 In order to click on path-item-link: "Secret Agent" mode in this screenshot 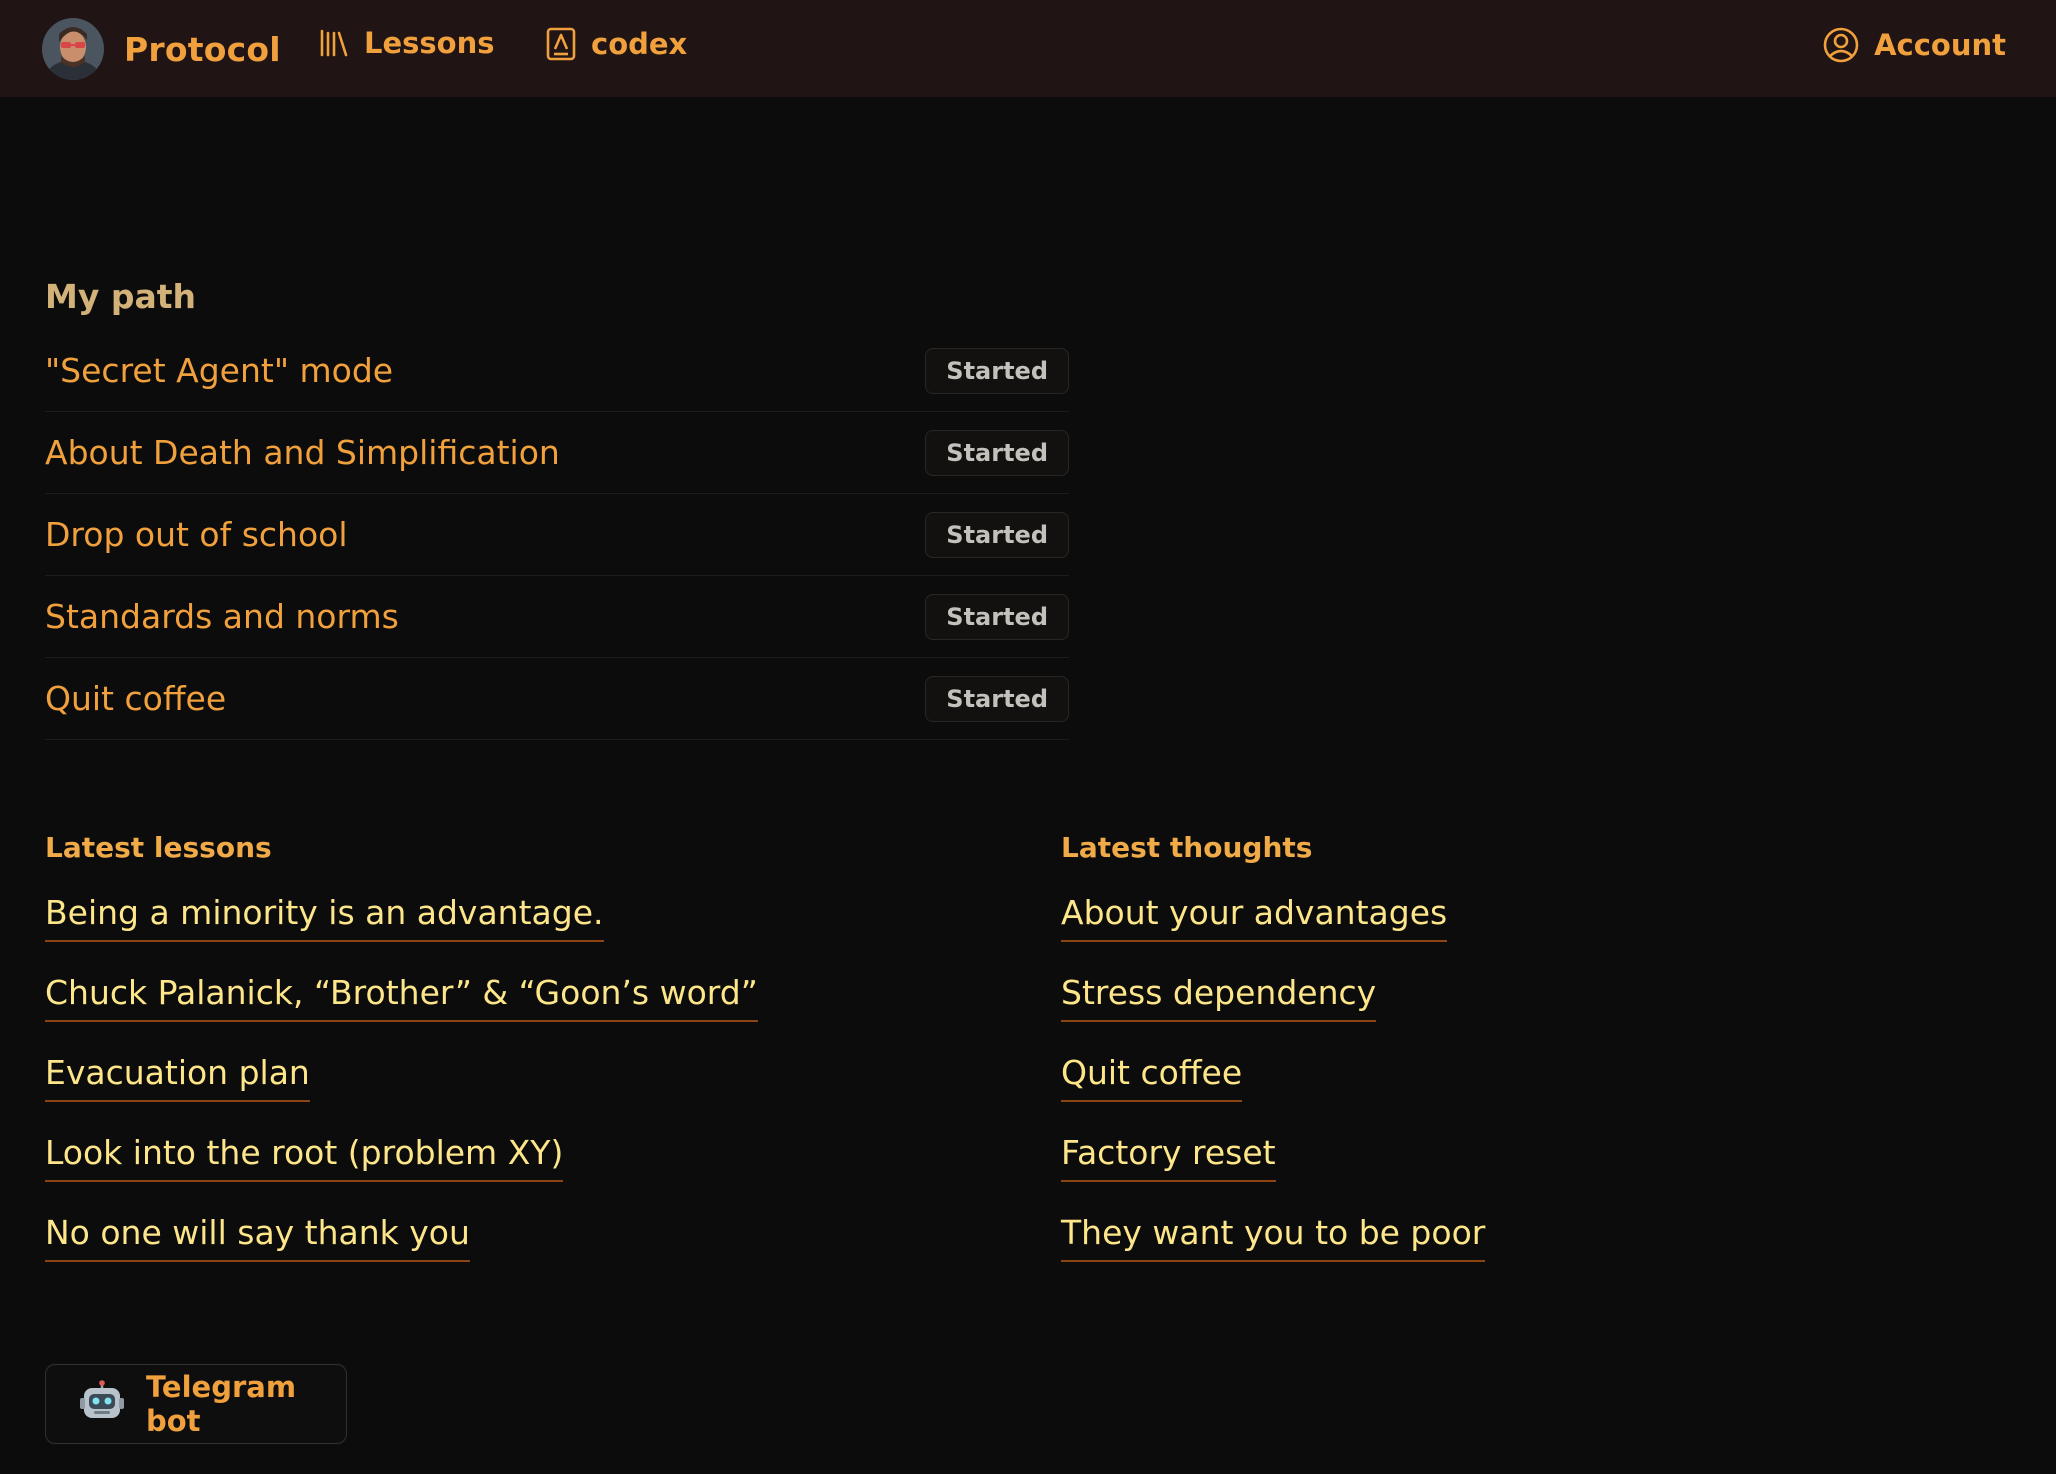, I will do `click(219, 370)`.